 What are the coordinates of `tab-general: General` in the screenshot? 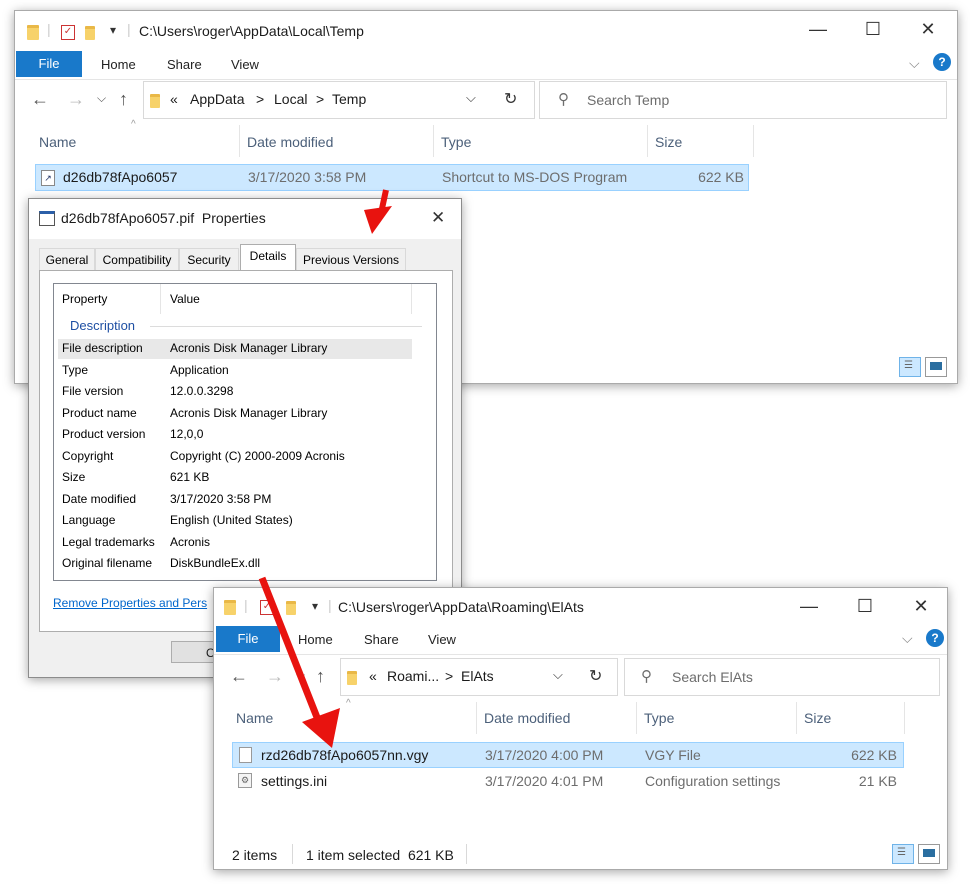 It's located at (67, 259).